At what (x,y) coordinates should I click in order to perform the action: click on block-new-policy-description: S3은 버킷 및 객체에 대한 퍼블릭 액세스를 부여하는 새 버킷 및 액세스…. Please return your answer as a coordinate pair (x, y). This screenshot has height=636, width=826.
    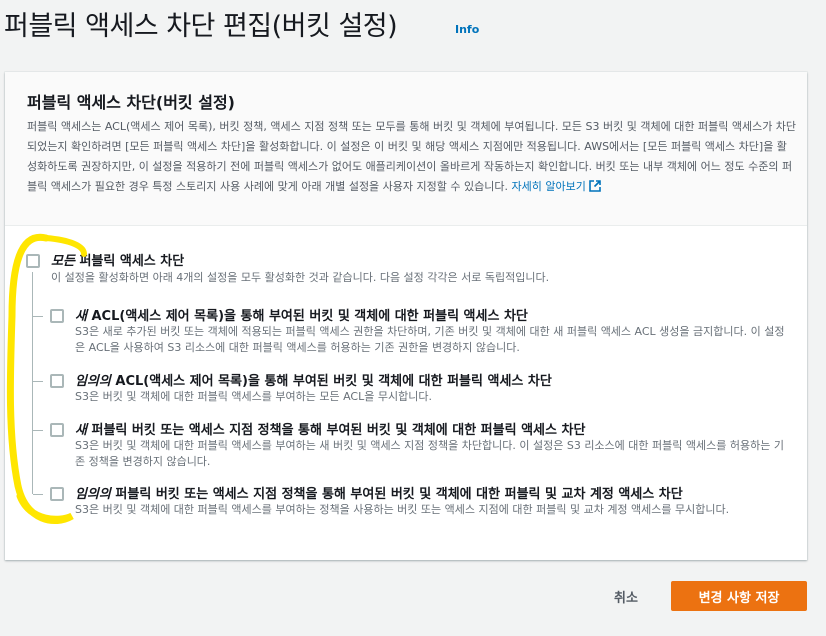
    Looking at the image, I should click on (429, 453).